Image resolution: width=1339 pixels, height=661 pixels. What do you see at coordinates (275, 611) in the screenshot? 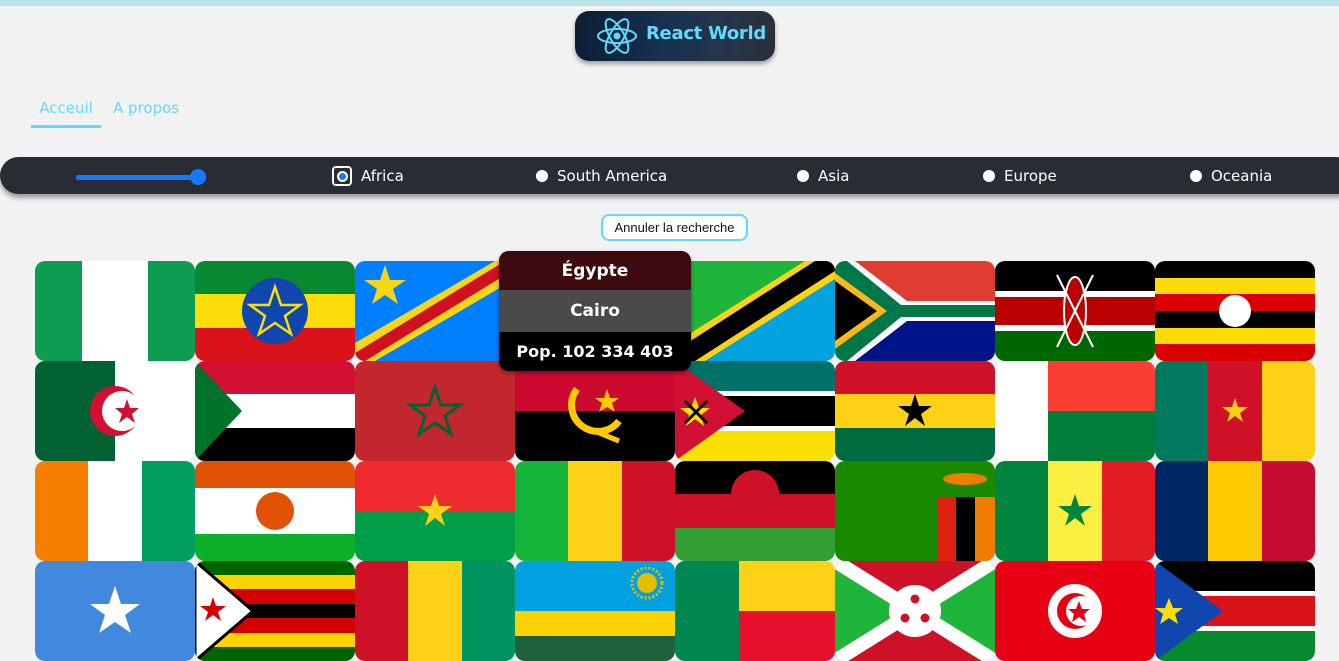
I see `zimbabwe-flag` at bounding box center [275, 611].